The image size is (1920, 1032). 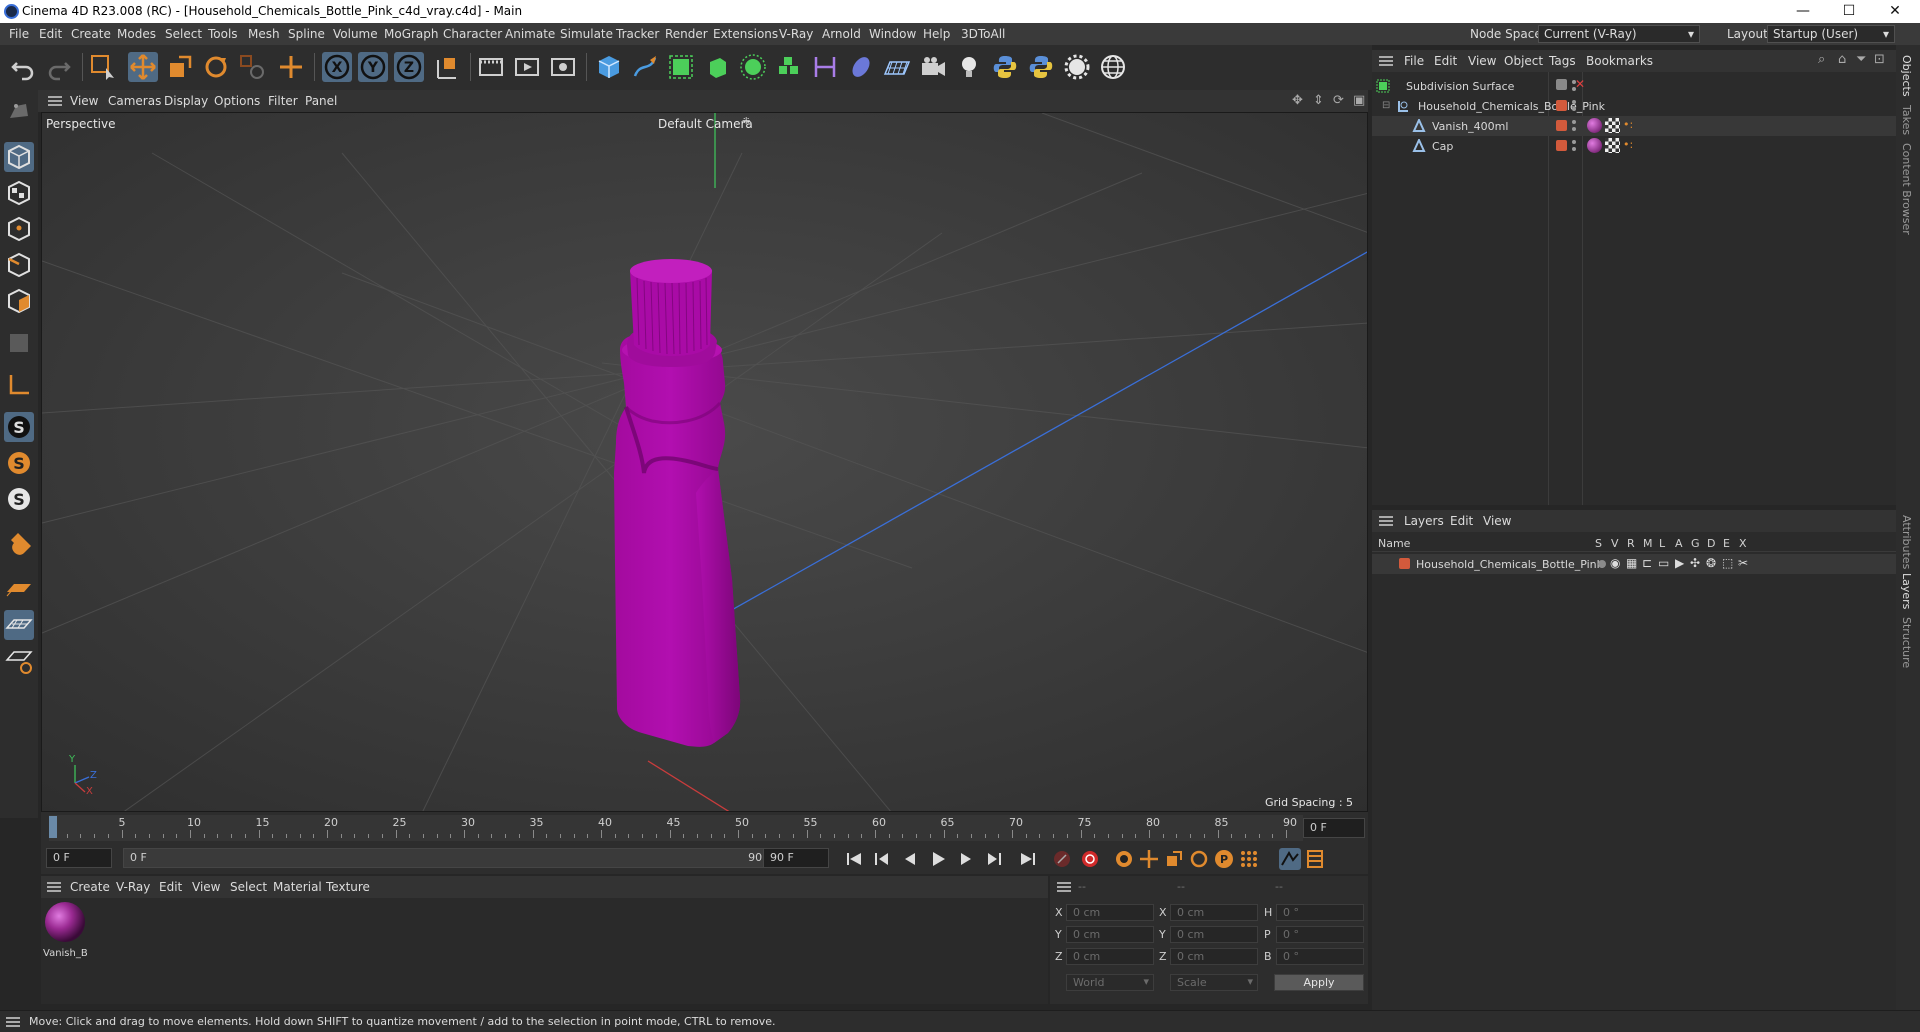 What do you see at coordinates (789, 67) in the screenshot?
I see `deformer-cluster-icon` at bounding box center [789, 67].